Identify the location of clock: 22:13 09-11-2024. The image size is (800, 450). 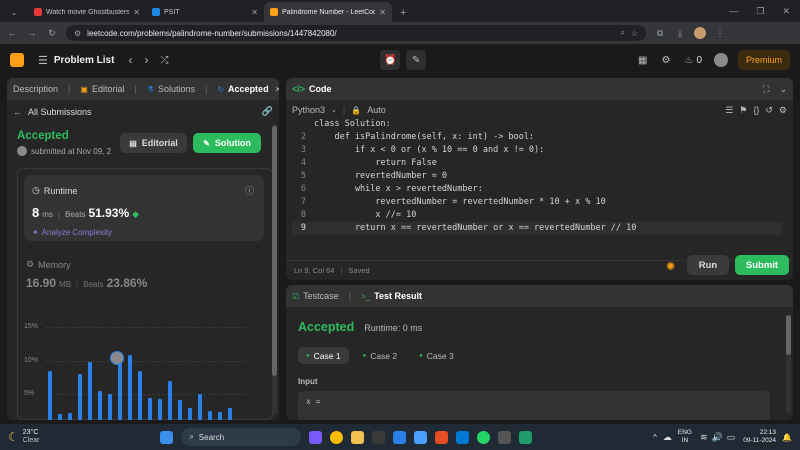
(759, 437).